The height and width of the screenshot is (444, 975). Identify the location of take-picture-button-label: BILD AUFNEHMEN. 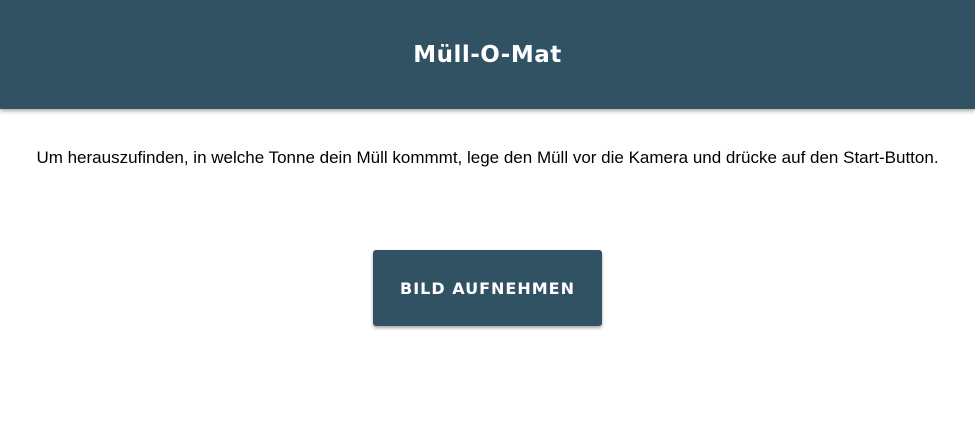
(487, 288).